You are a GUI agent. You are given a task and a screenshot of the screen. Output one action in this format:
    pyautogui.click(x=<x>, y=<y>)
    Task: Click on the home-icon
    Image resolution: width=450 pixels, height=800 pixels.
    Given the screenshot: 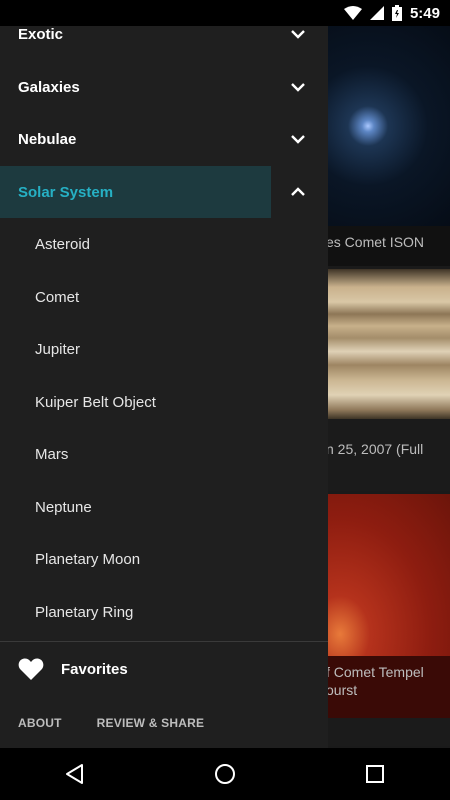 What is the action you would take?
    pyautogui.click(x=225, y=774)
    